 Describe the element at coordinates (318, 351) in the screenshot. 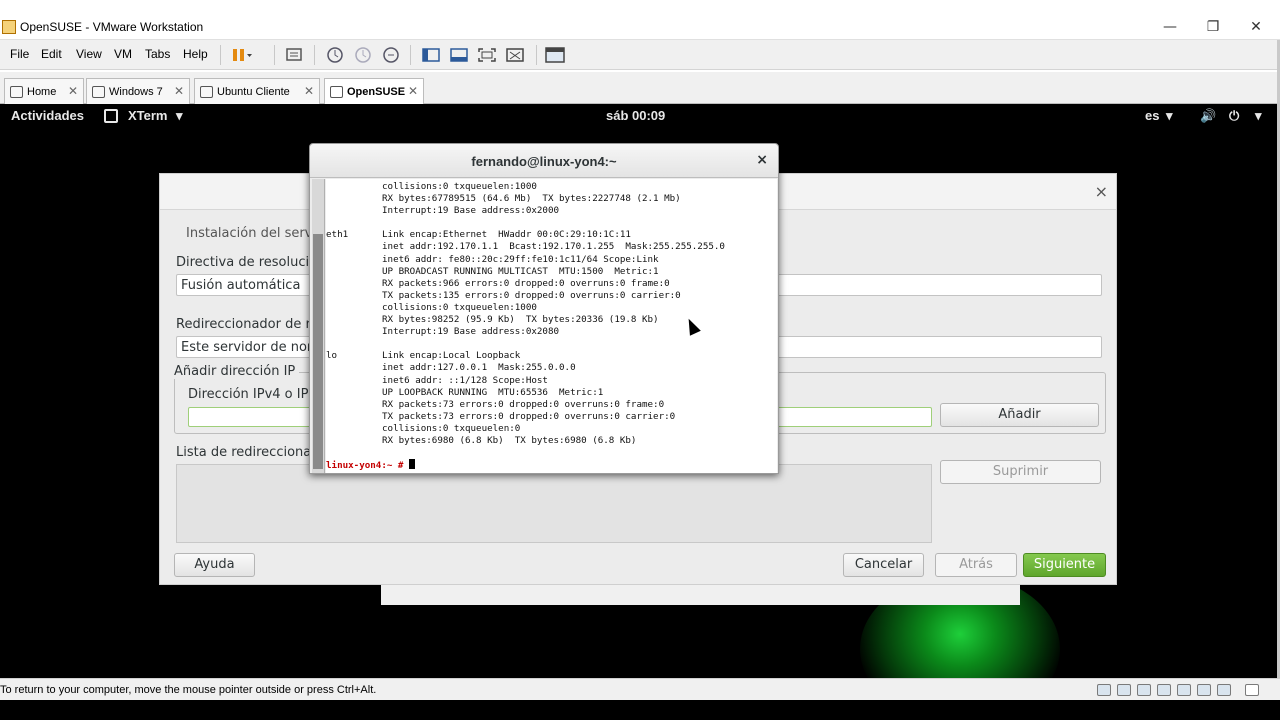

I see `scrollbar-thumb` at that location.